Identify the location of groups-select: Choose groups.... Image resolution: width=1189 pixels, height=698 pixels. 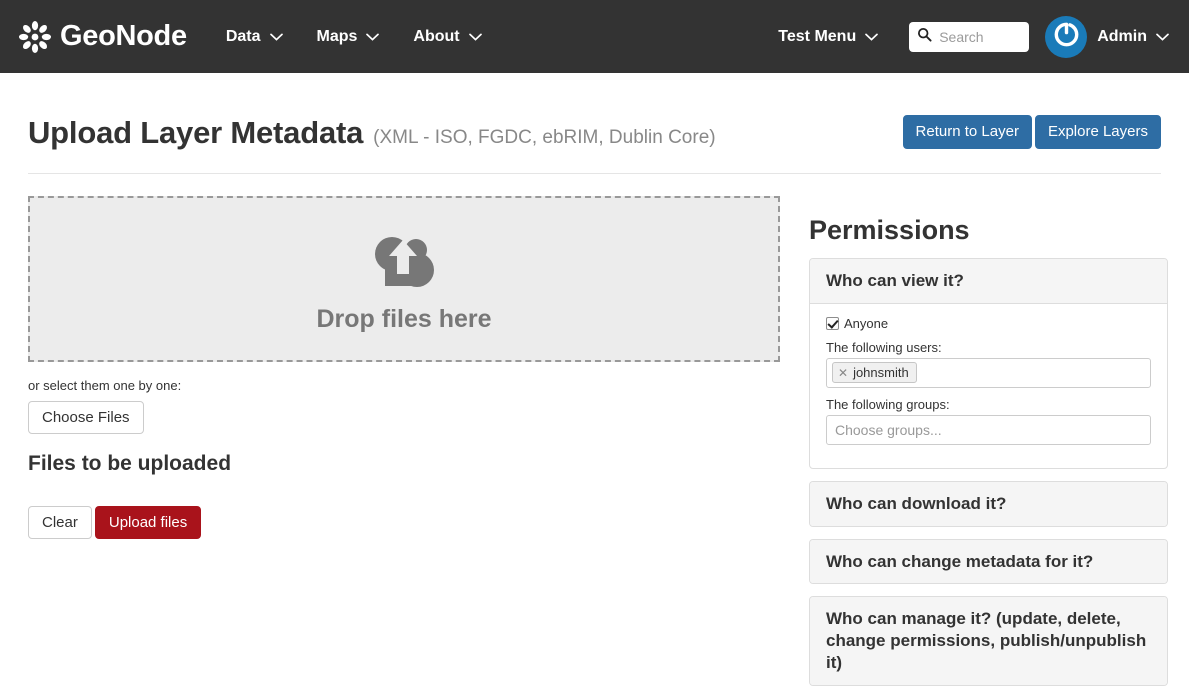
(988, 429).